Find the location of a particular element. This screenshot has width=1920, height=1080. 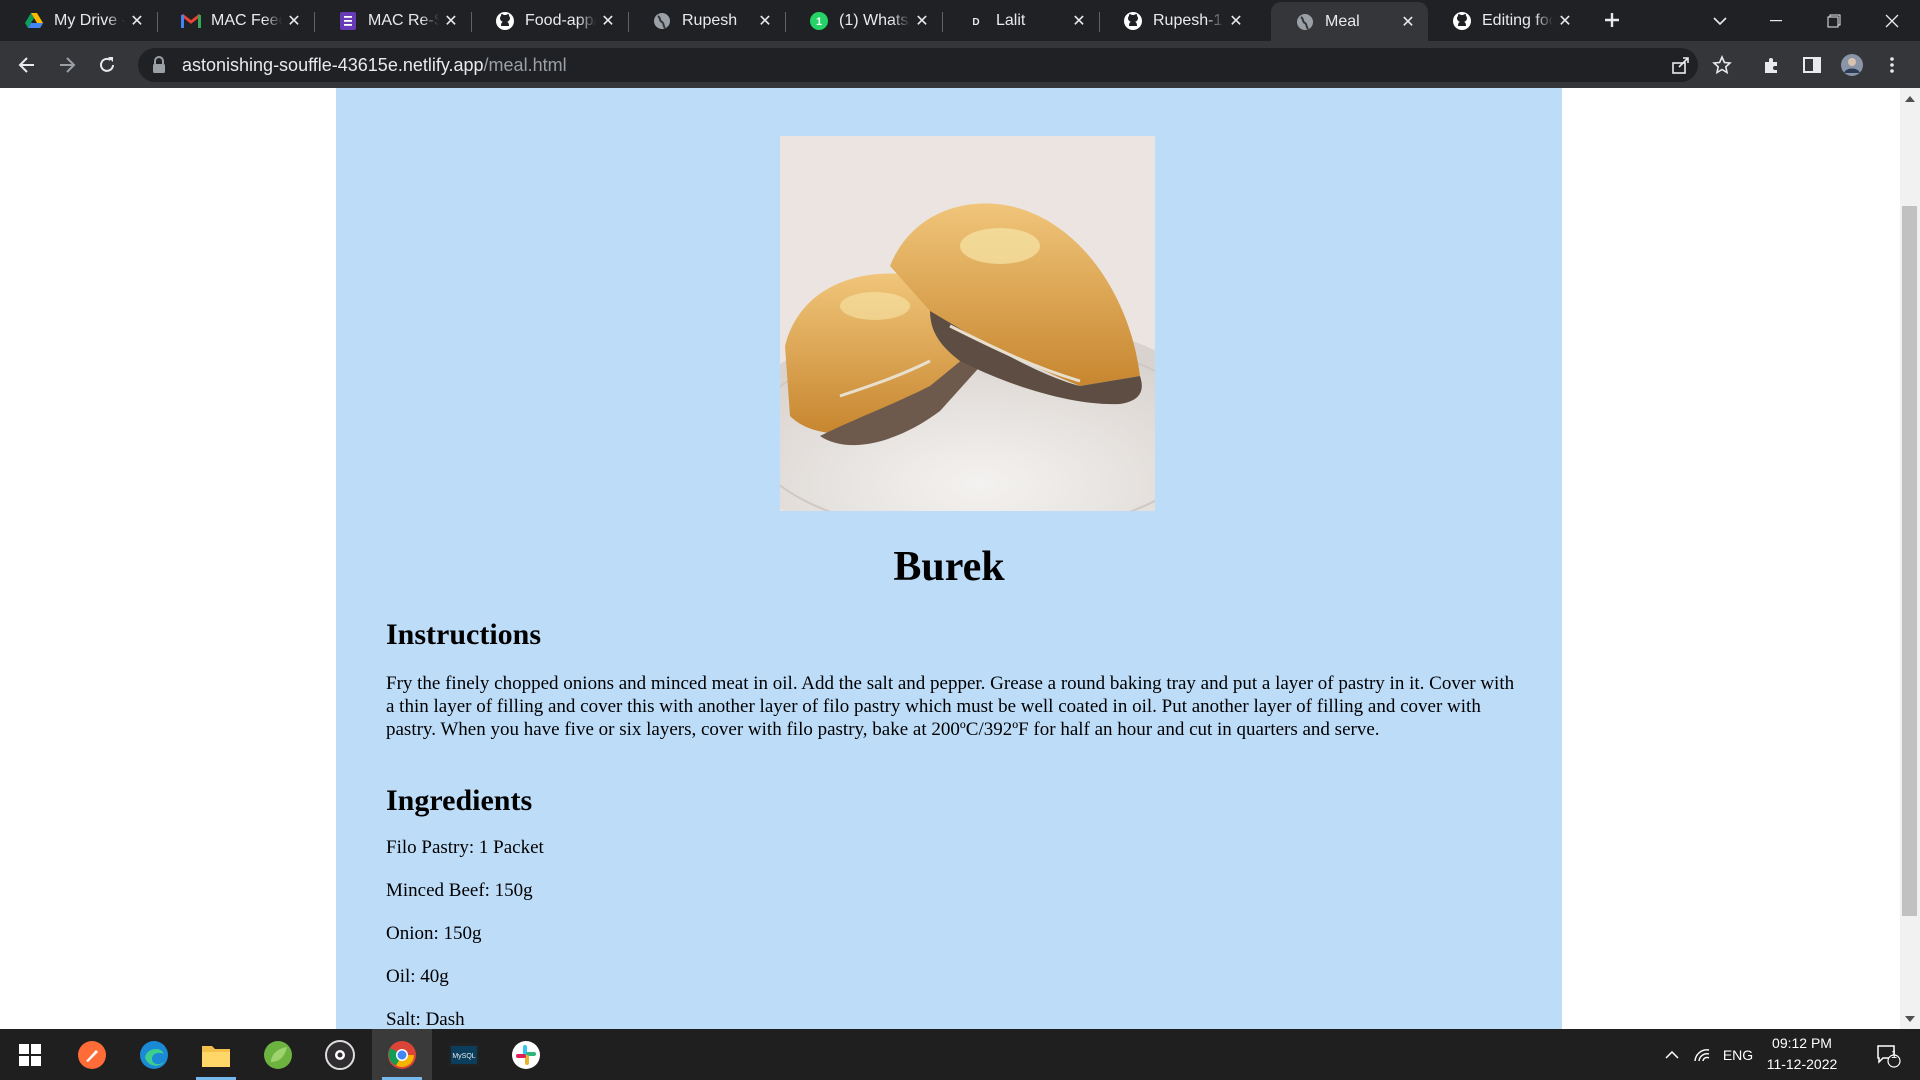

url-host: astonishing-souffle-43615e.netlify.app is located at coordinates (333, 64).